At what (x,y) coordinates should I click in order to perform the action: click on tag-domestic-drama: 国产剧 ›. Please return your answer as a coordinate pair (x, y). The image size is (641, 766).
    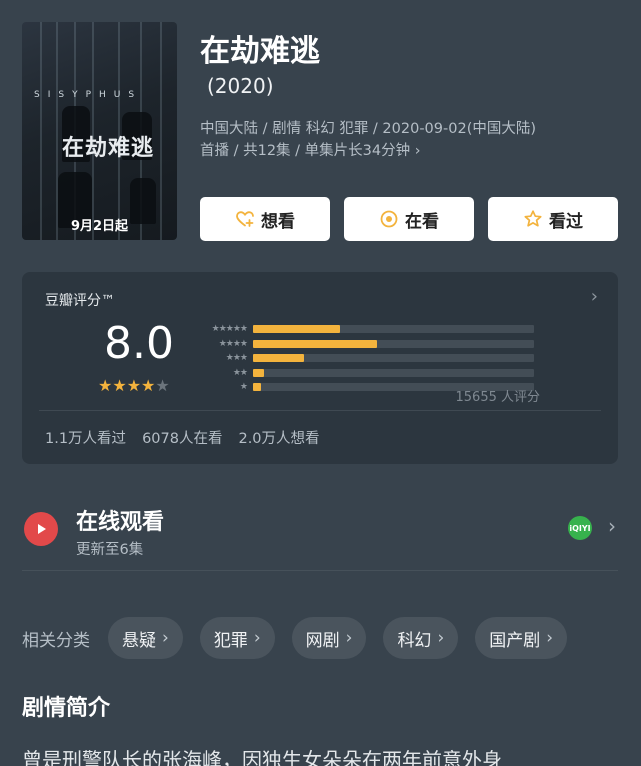
    Looking at the image, I should click on (521, 638).